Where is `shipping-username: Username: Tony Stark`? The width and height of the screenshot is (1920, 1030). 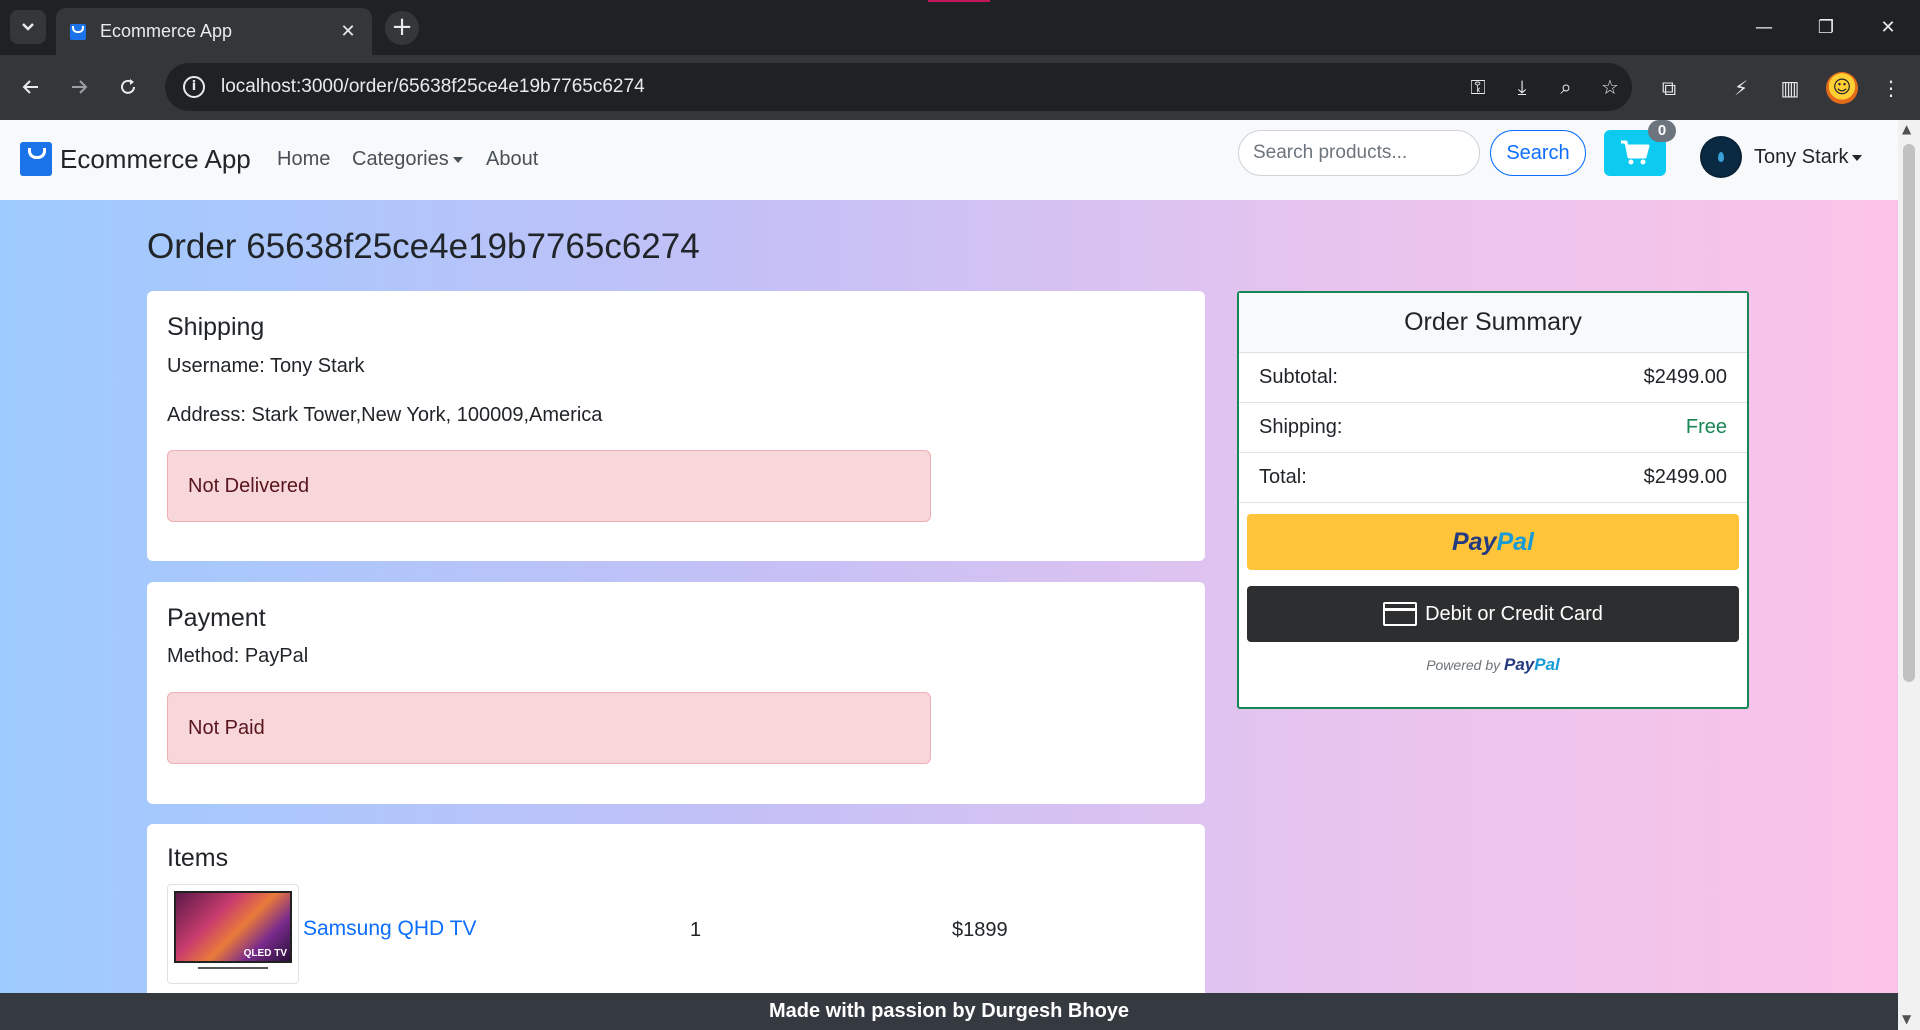 shipping-username: Username: Tony Stark is located at coordinates (266, 366).